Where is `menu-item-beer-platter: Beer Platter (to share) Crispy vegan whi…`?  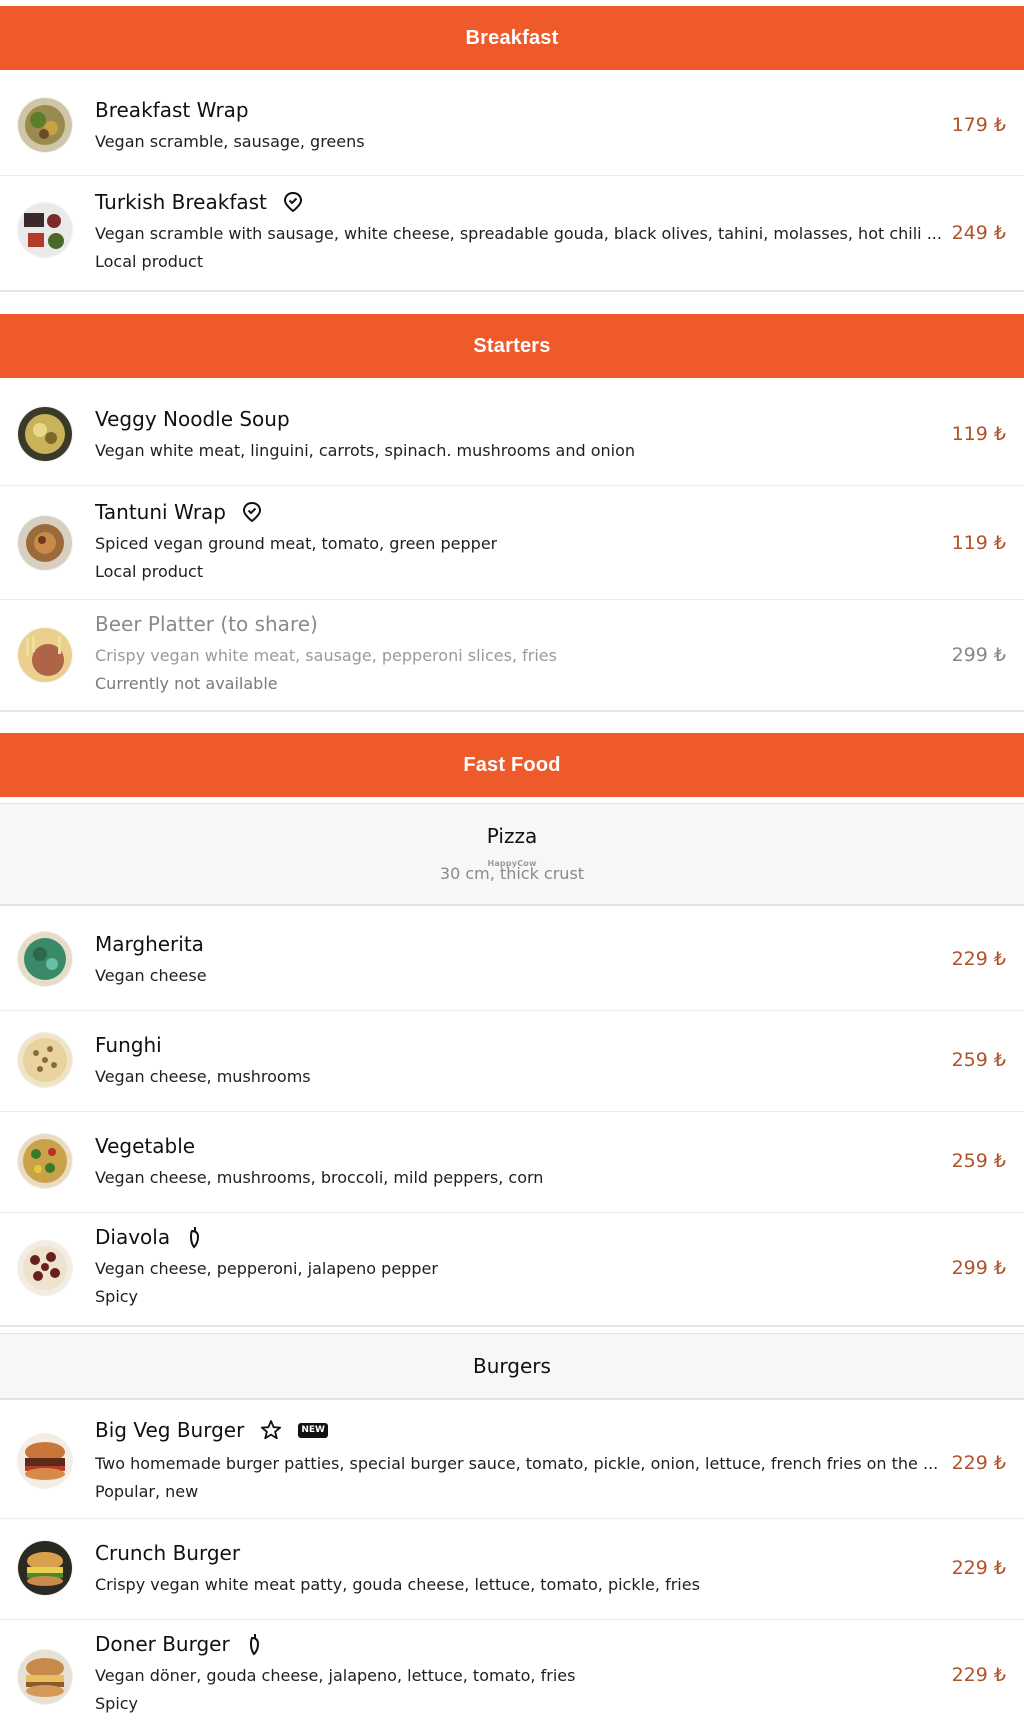
menu-item-beer-platter: Beer Platter (to share) Crispy vegan whi… is located at coordinates (512, 656).